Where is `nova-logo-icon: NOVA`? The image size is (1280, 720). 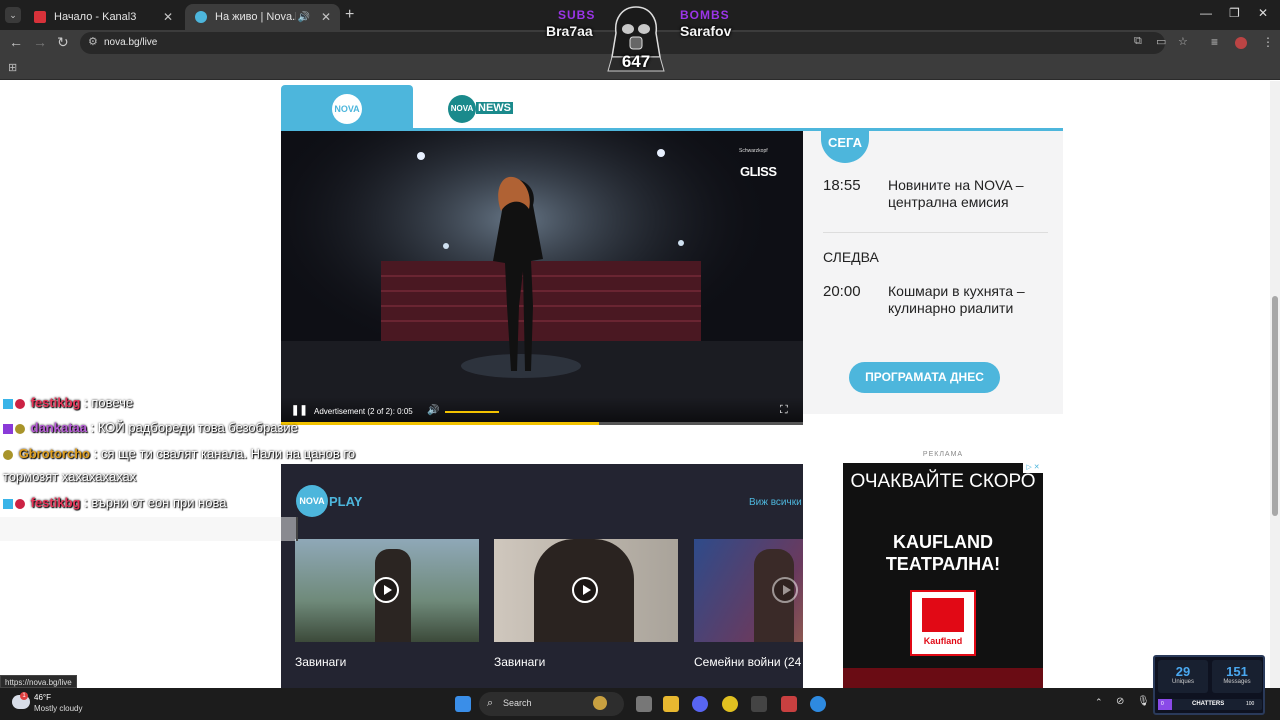
nova-logo-icon: NOVA is located at coordinates (347, 109).